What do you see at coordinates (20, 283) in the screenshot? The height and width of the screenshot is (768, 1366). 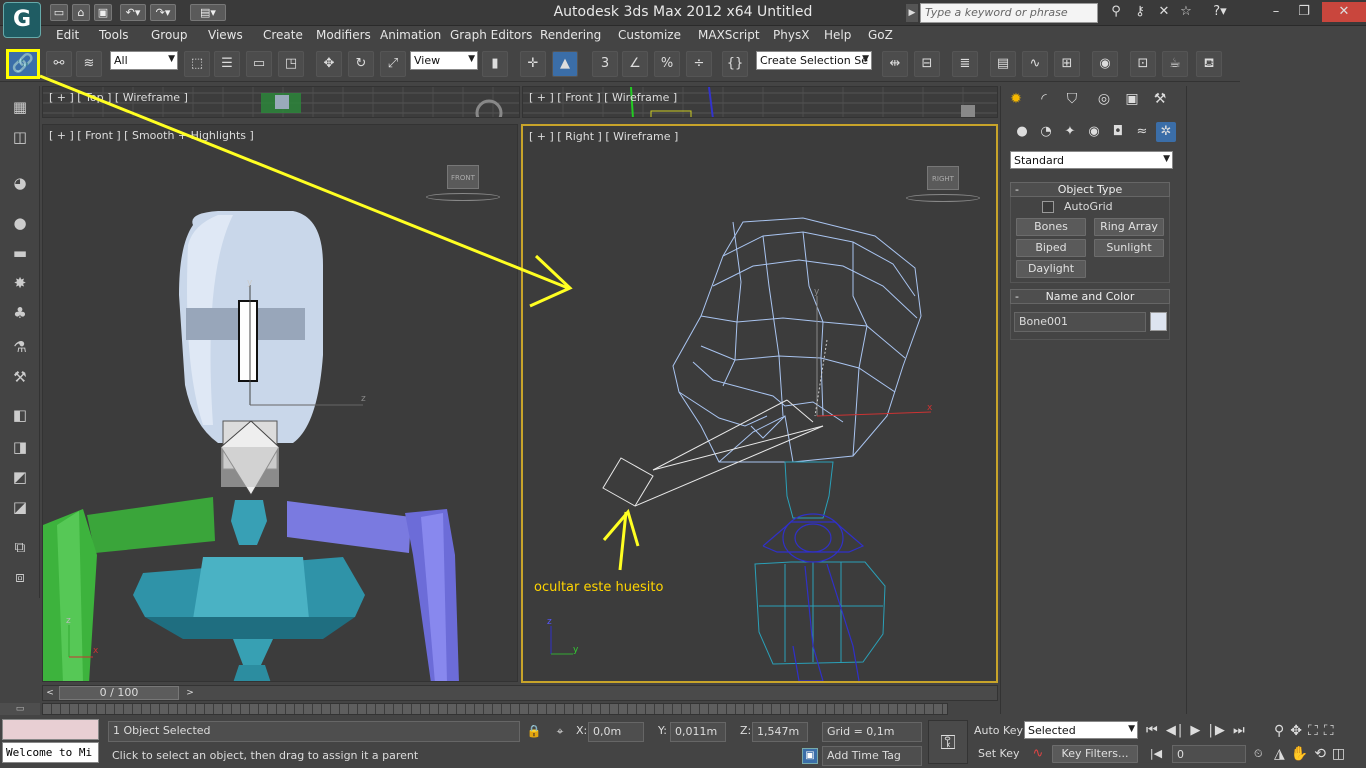 I see `particle-icon: ✸` at bounding box center [20, 283].